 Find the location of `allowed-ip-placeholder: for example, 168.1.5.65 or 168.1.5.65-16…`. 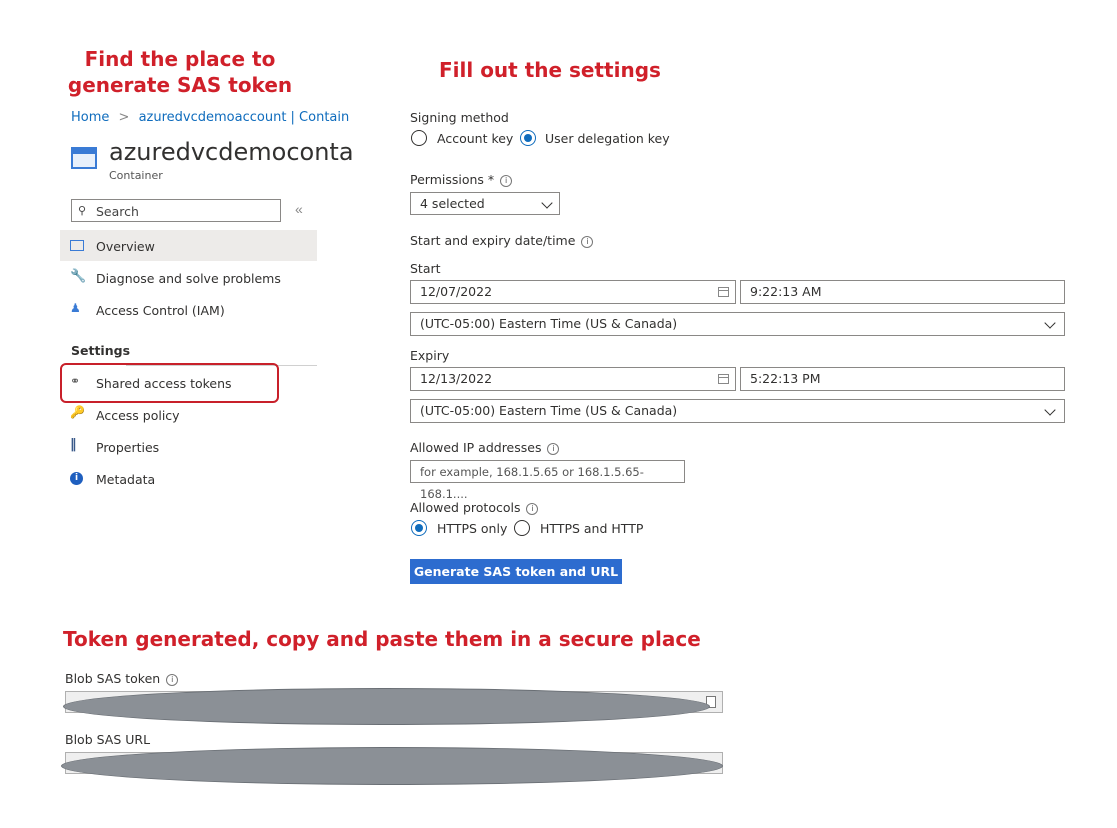

allowed-ip-placeholder: for example, 168.1.5.65 or 168.1.5.65-16… is located at coordinates (532, 483).